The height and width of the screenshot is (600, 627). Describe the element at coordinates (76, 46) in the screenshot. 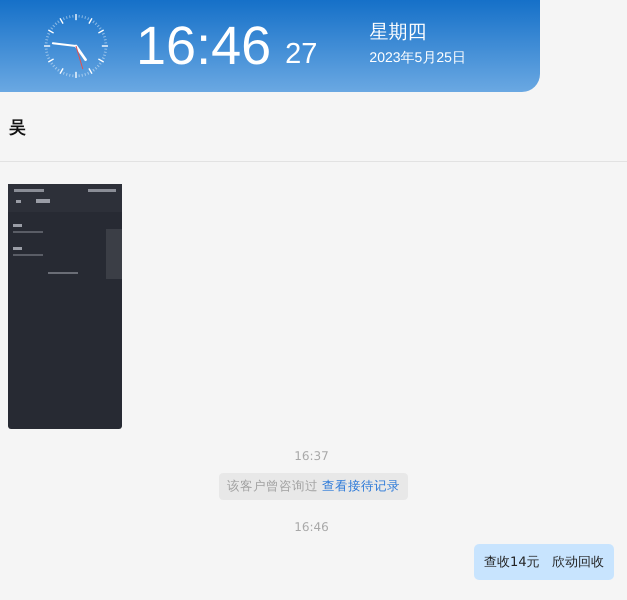

I see `clock-drawing` at that location.